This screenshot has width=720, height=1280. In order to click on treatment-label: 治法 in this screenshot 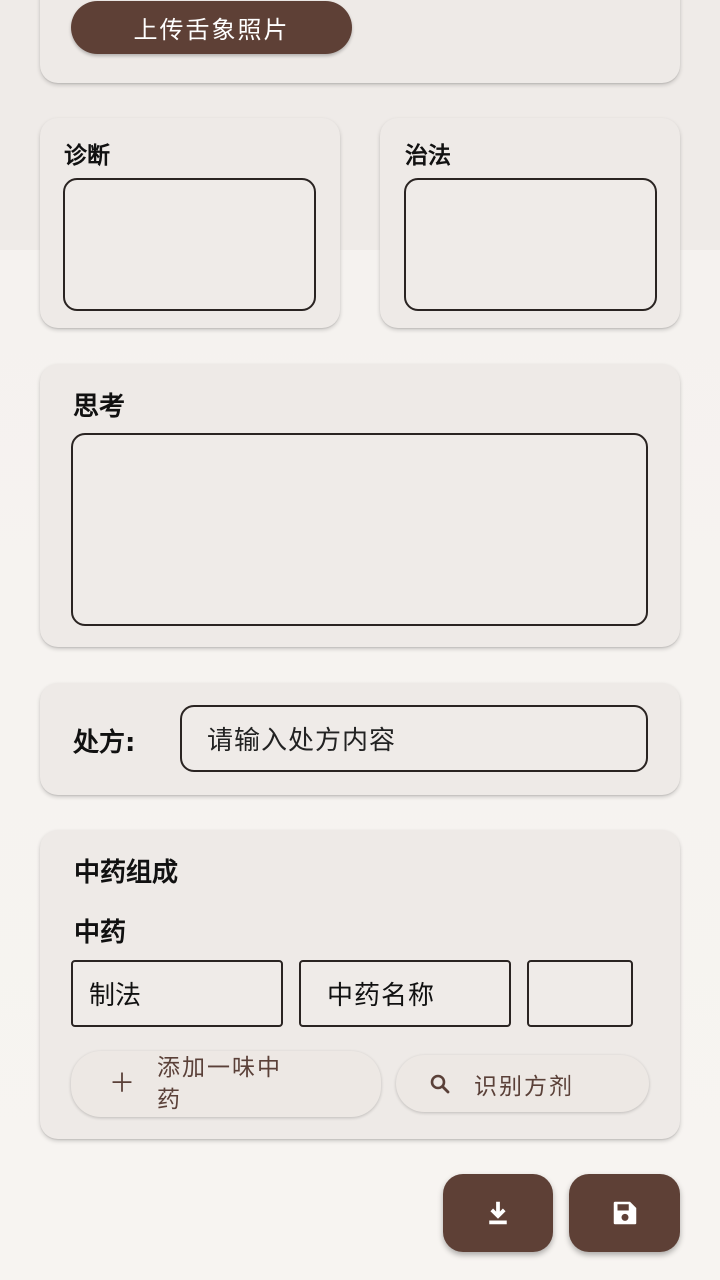, I will do `click(428, 156)`.